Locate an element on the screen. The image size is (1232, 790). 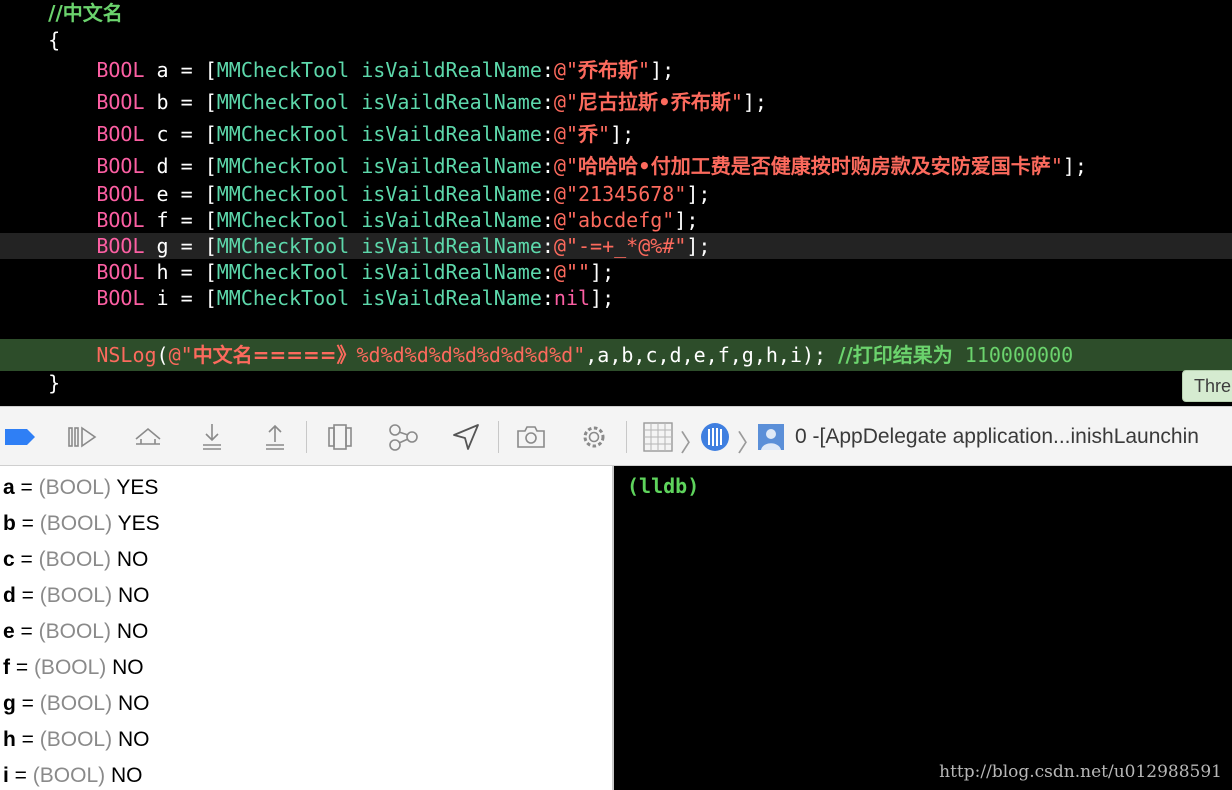
jump-bar-frame-button is located at coordinates (771, 437).